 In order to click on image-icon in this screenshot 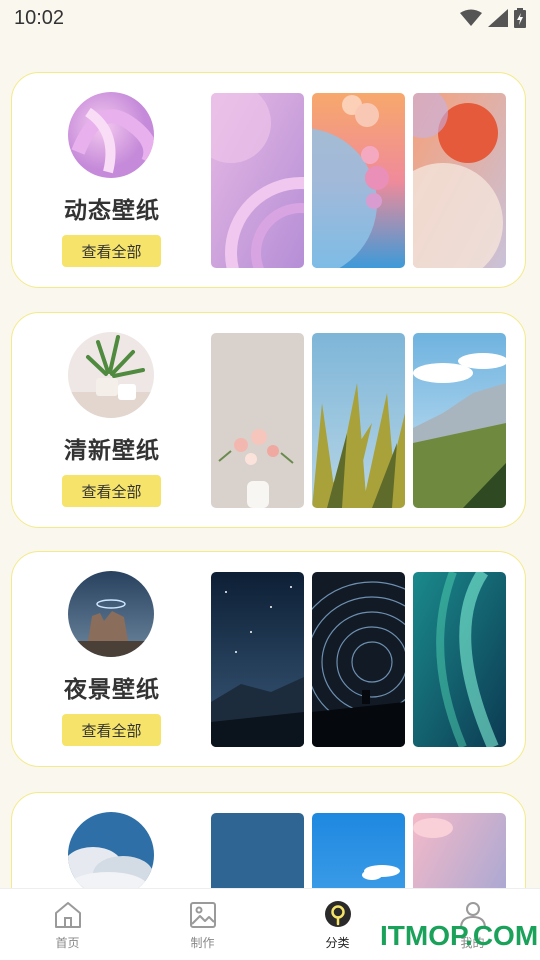, I will do `click(202, 915)`.